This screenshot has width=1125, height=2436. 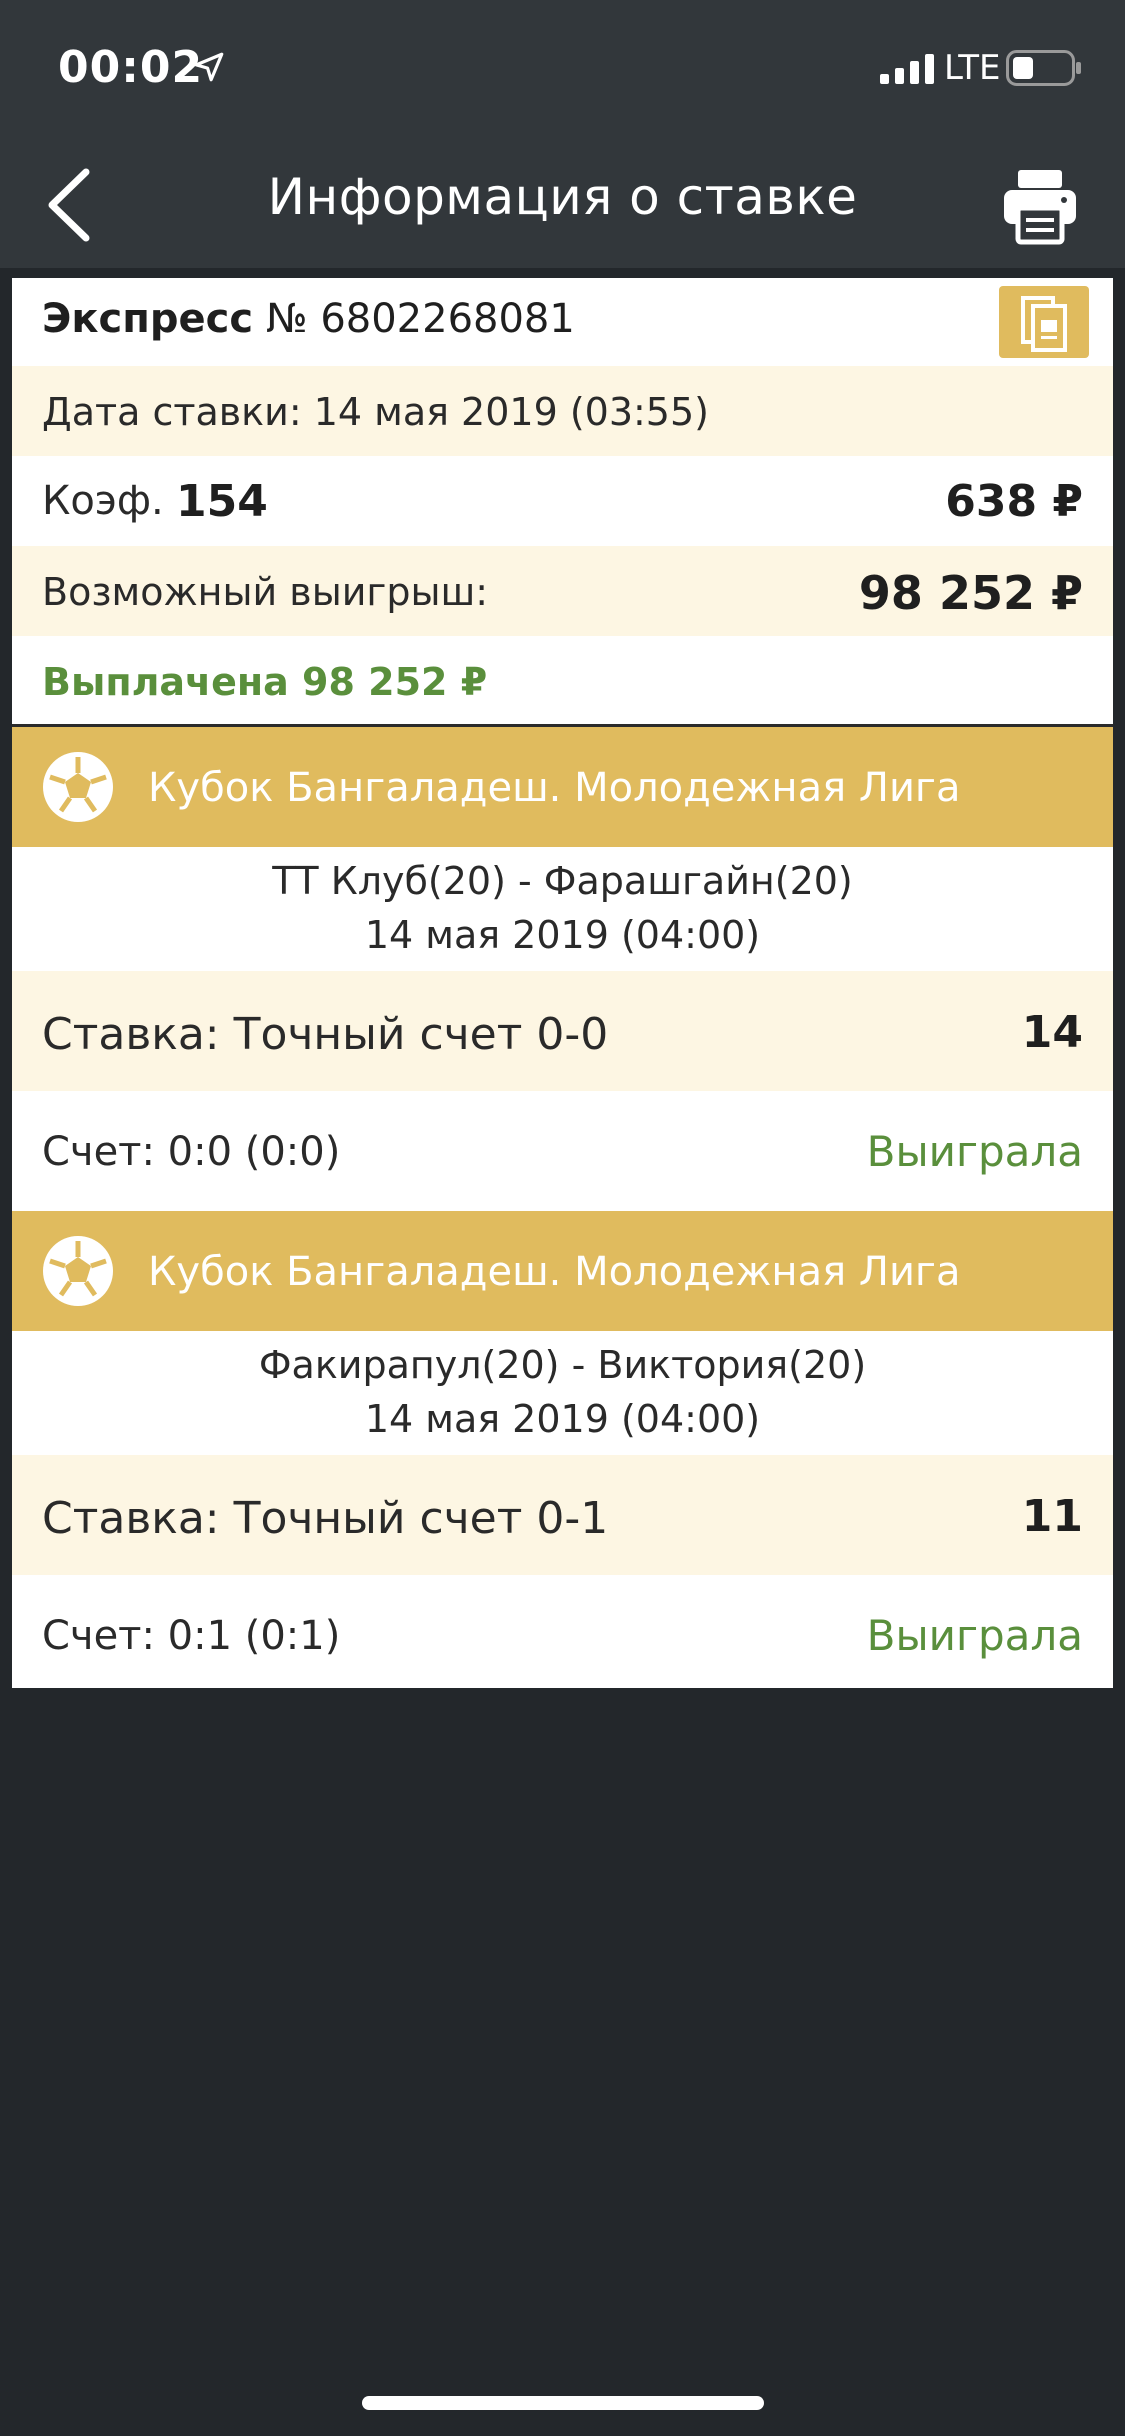 I want to click on copy-button, so click(x=1044, y=322).